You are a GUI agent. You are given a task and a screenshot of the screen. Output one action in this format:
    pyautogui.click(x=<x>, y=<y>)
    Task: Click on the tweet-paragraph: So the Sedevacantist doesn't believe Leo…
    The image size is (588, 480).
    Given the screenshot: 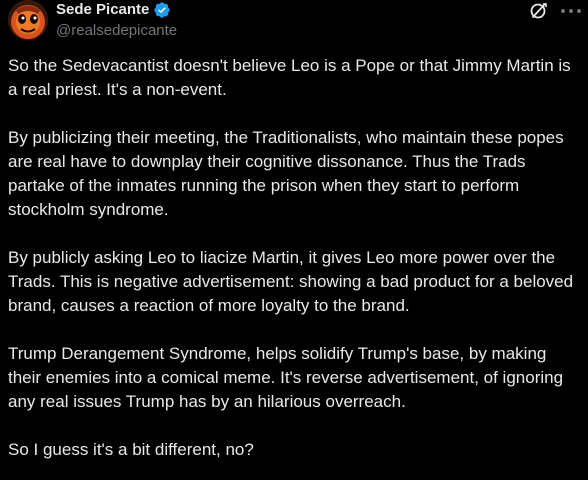 What is the action you would take?
    pyautogui.click(x=289, y=77)
    